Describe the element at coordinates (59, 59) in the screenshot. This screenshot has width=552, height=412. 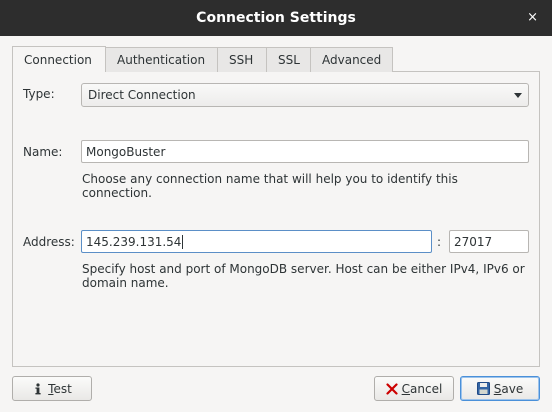
I see `tab-connection: Connection` at that location.